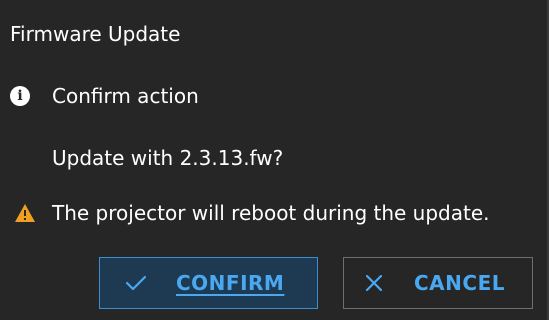 The image size is (549, 320). What do you see at coordinates (25, 213) in the screenshot?
I see `warning-icon` at bounding box center [25, 213].